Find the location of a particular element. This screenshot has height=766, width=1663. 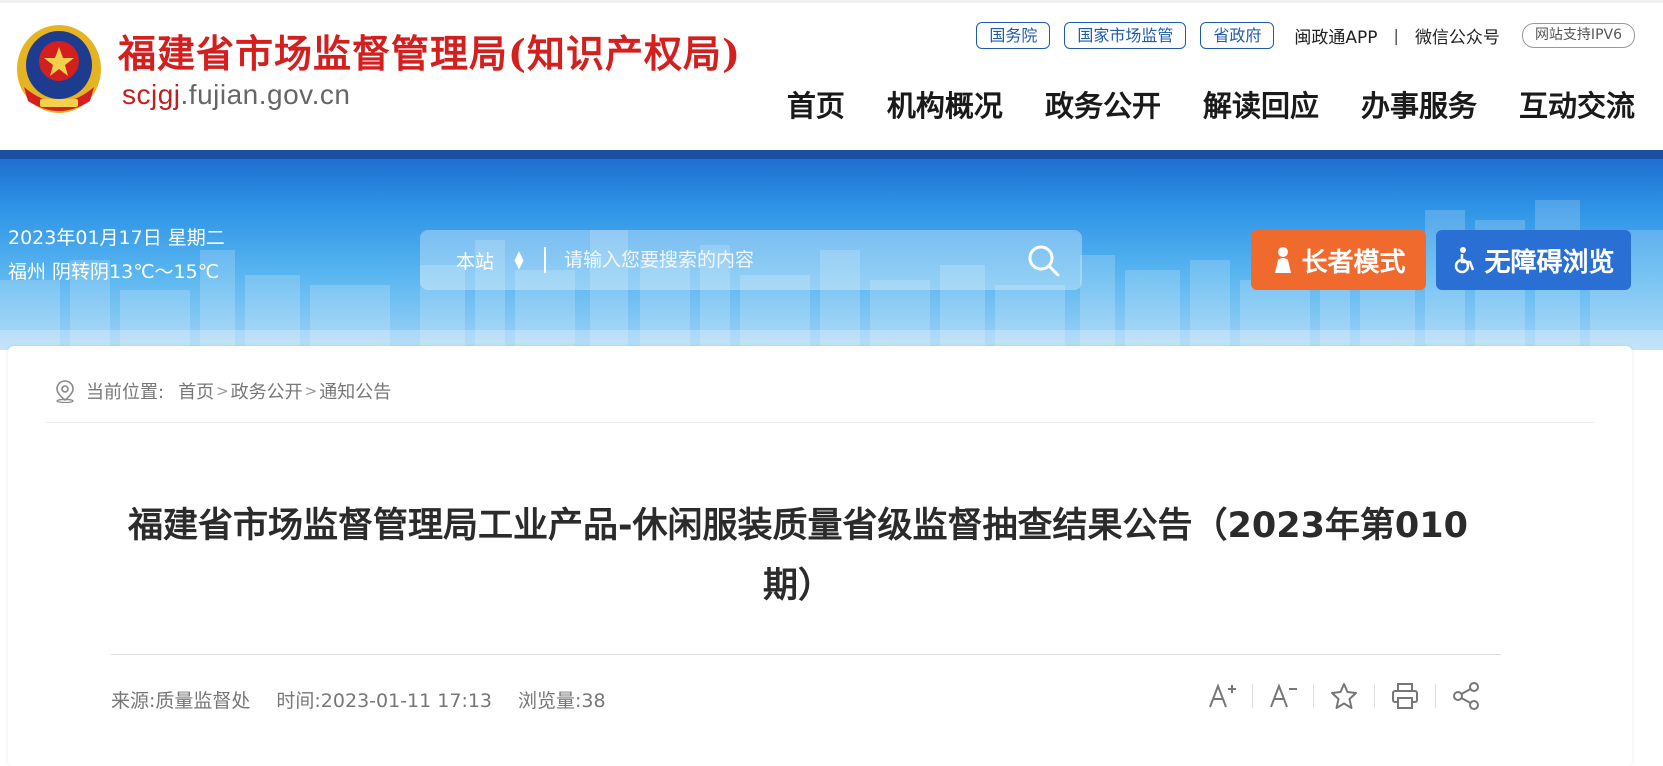

elder-icon is located at coordinates (1283, 260).